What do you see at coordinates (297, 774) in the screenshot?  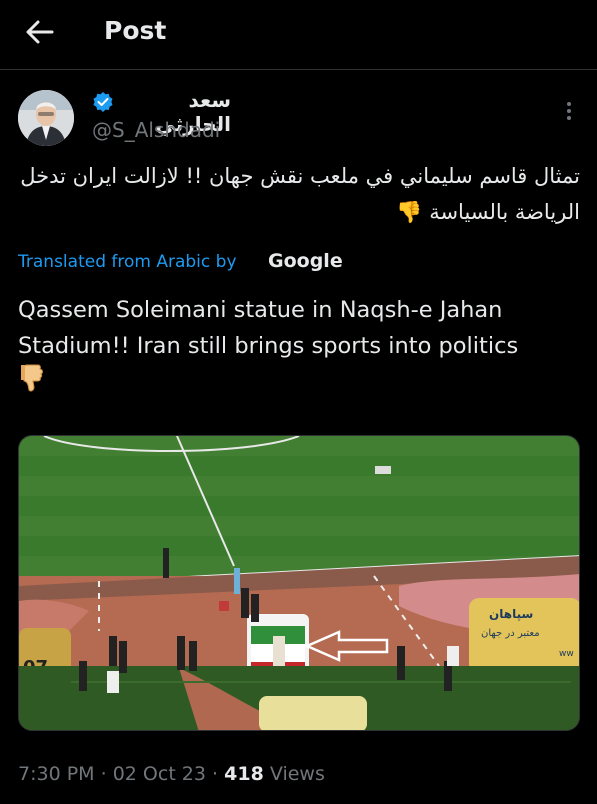 I see `views-label: Views` at bounding box center [297, 774].